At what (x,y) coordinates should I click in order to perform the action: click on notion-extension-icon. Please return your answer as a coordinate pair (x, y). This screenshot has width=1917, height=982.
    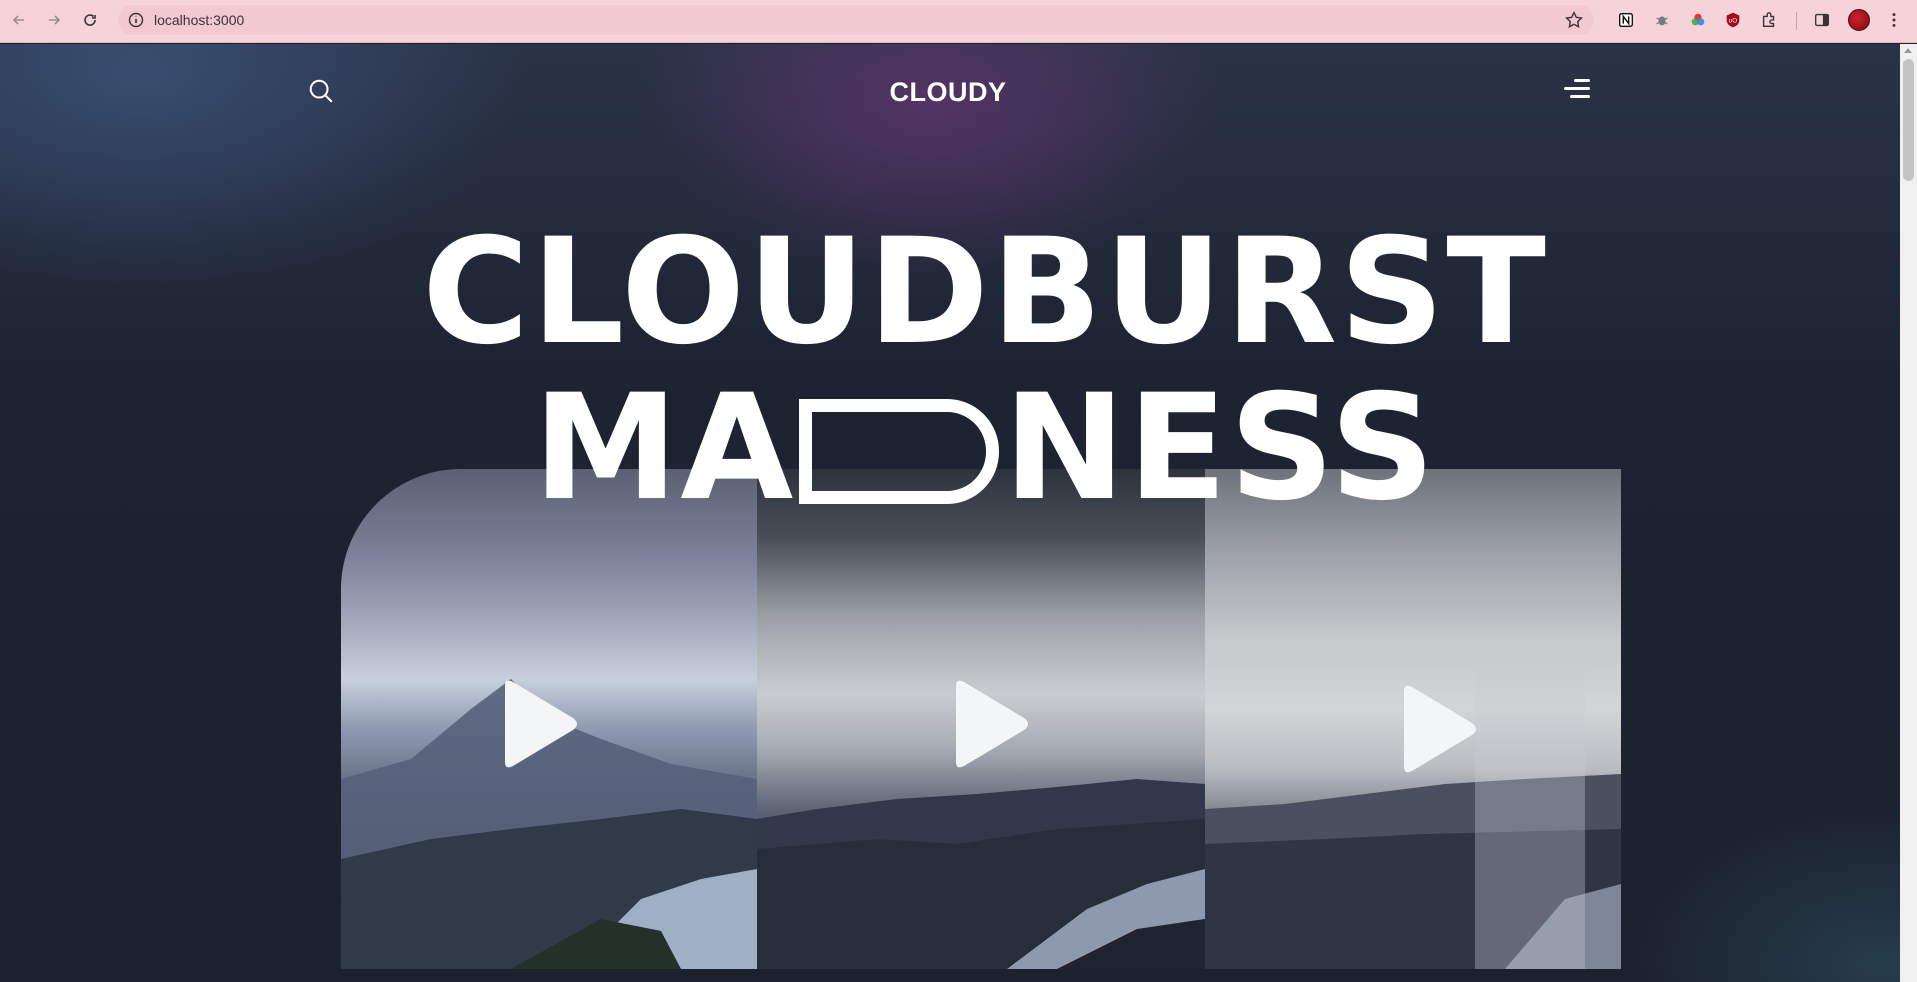
    Looking at the image, I should click on (1626, 20).